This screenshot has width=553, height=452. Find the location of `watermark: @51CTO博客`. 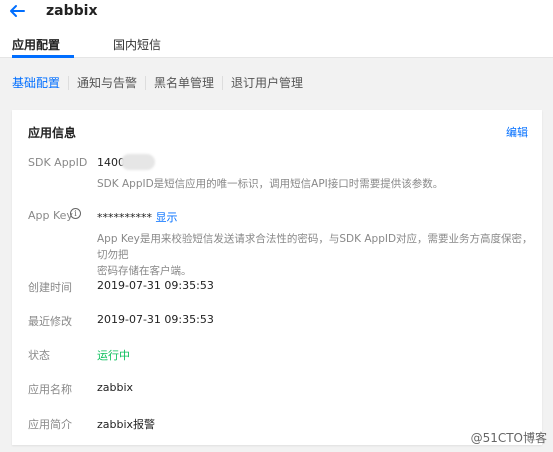

watermark: @51CTO博客 is located at coordinates (508, 438).